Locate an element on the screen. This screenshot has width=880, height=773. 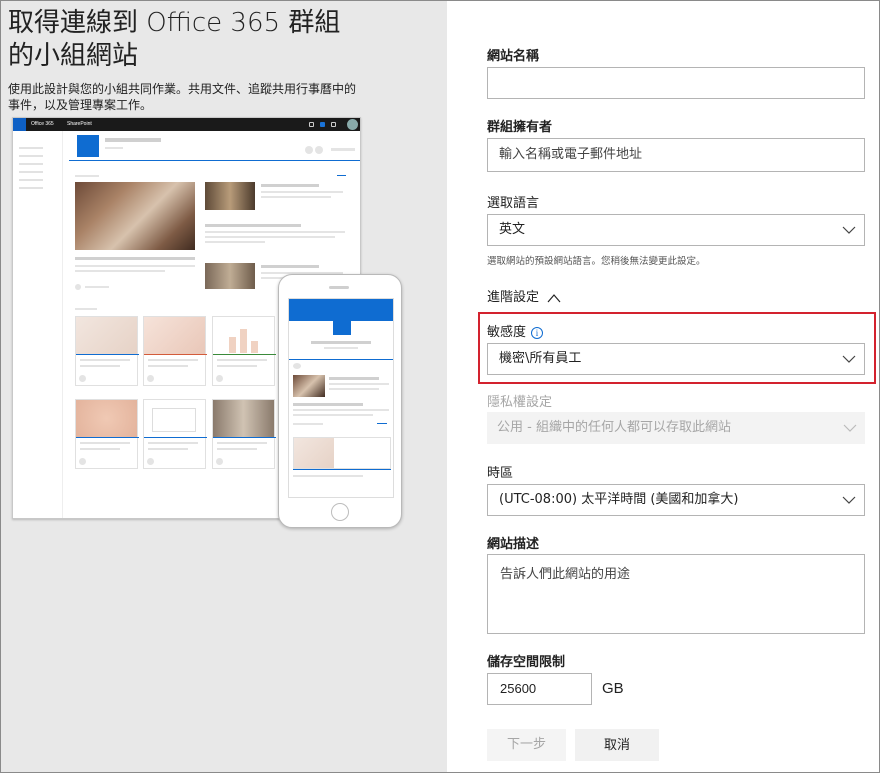
sensitivity-label-row: 敏感度 i is located at coordinates (515, 330).